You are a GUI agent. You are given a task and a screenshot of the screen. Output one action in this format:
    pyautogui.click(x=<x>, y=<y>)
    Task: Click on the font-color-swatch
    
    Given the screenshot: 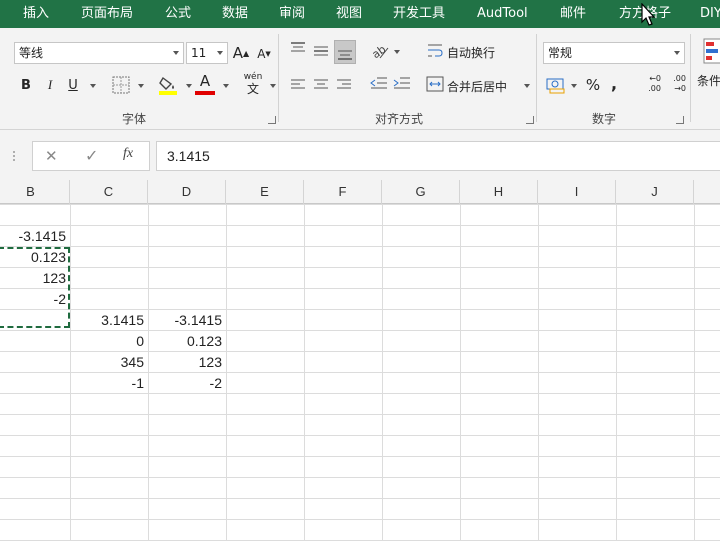 What is the action you would take?
    pyautogui.click(x=205, y=93)
    